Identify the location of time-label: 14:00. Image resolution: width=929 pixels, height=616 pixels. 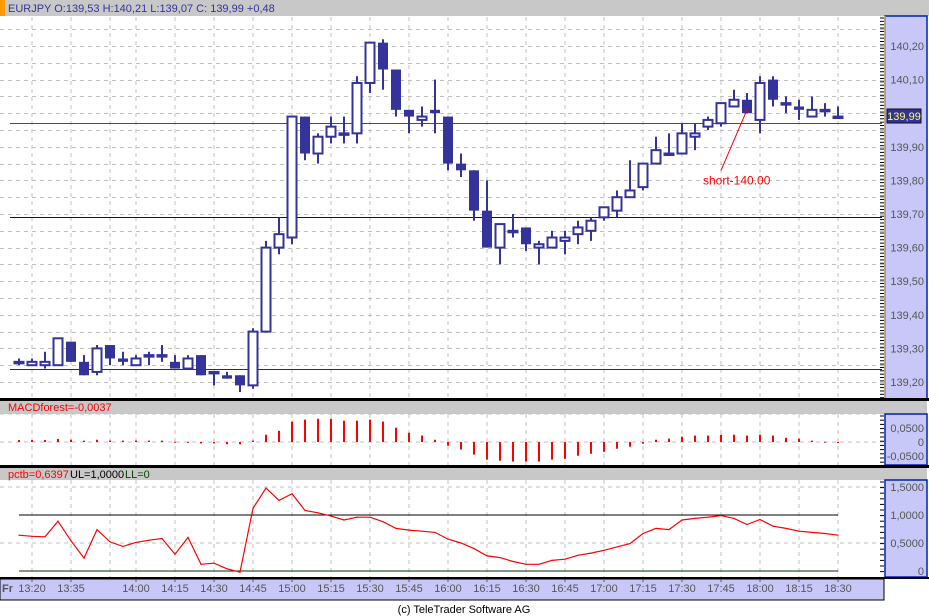
(136, 589).